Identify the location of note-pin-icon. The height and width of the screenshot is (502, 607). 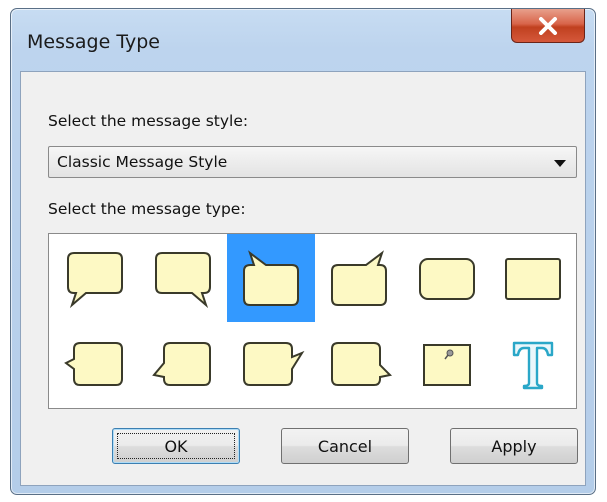
(447, 365).